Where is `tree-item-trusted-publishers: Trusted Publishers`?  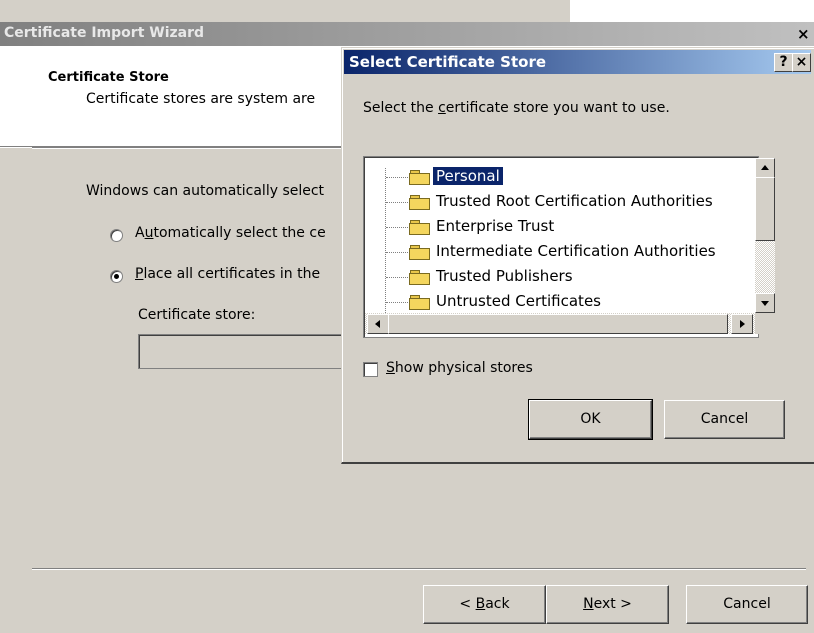 tree-item-trusted-publishers: Trusted Publishers is located at coordinates (504, 276).